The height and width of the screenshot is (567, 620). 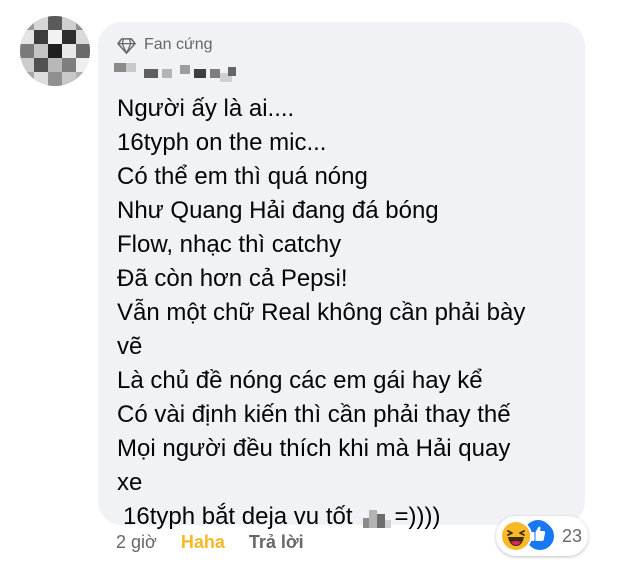 What do you see at coordinates (417, 516) in the screenshot?
I see `comment-line: =))))` at bounding box center [417, 516].